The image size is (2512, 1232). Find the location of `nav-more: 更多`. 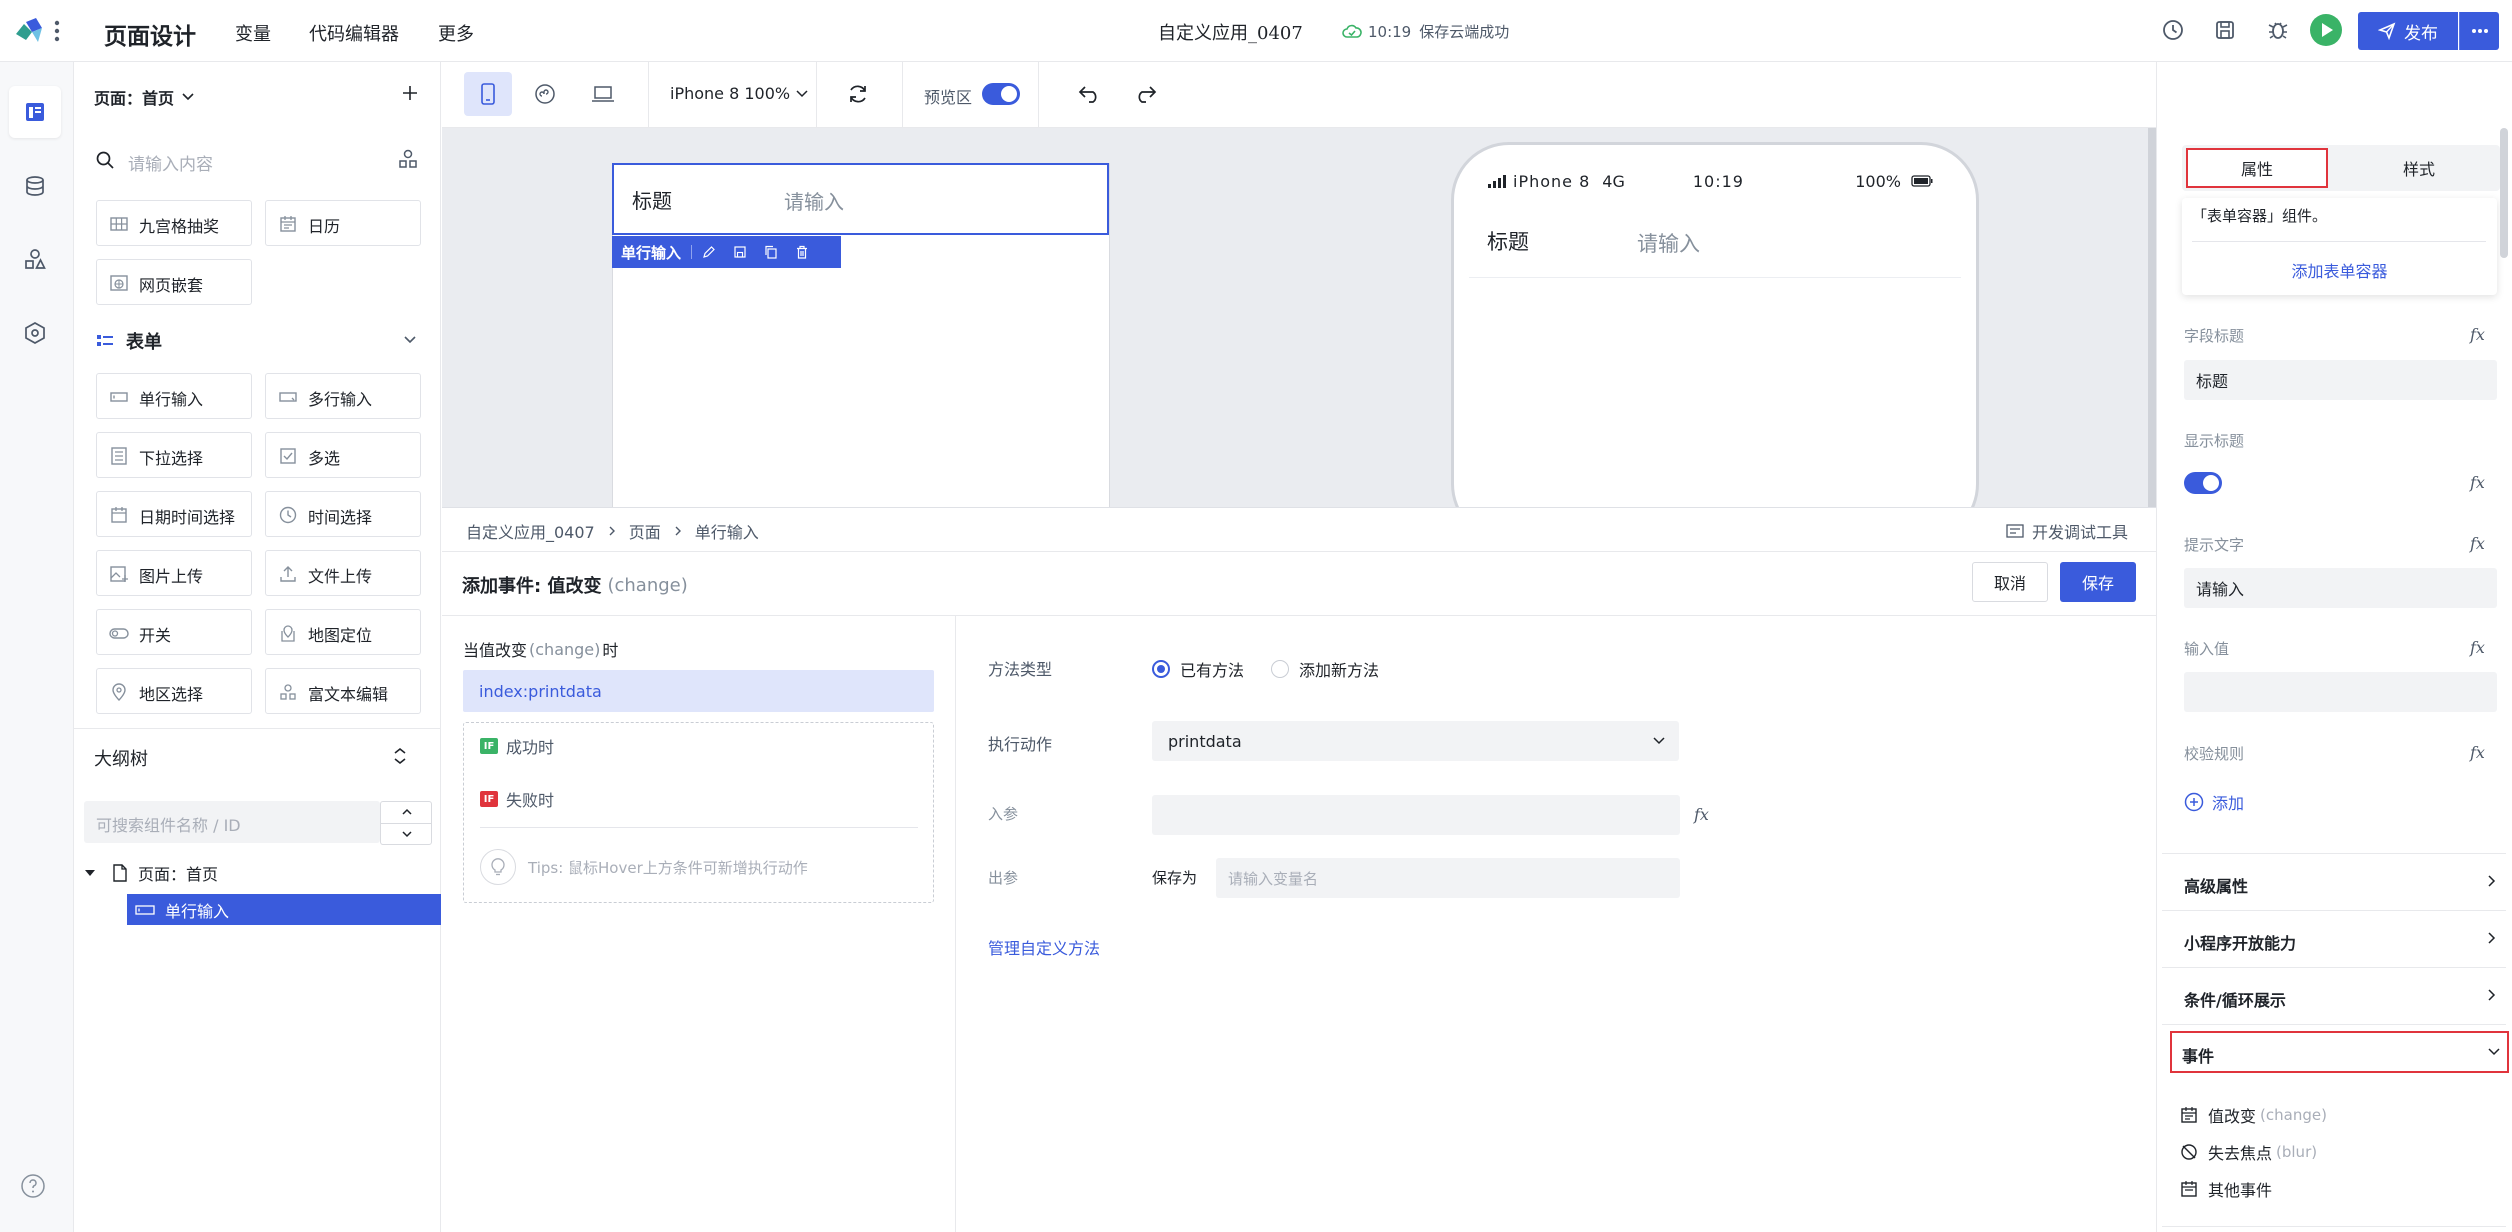

nav-more: 更多 is located at coordinates (456, 33).